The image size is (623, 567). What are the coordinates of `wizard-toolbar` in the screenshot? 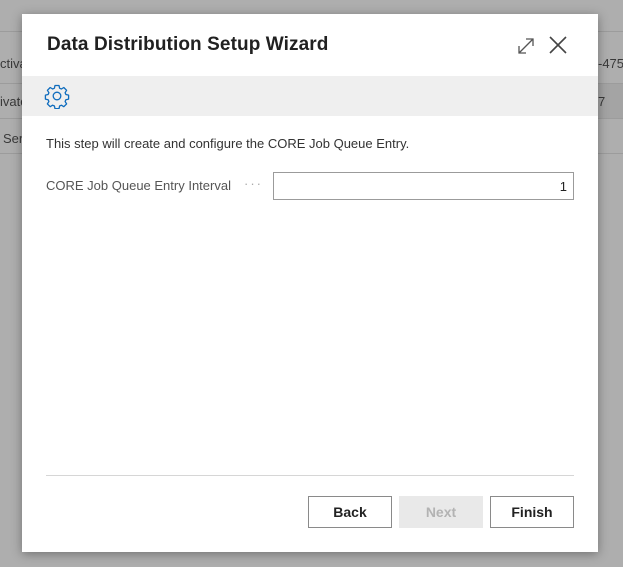 It's located at (310, 96).